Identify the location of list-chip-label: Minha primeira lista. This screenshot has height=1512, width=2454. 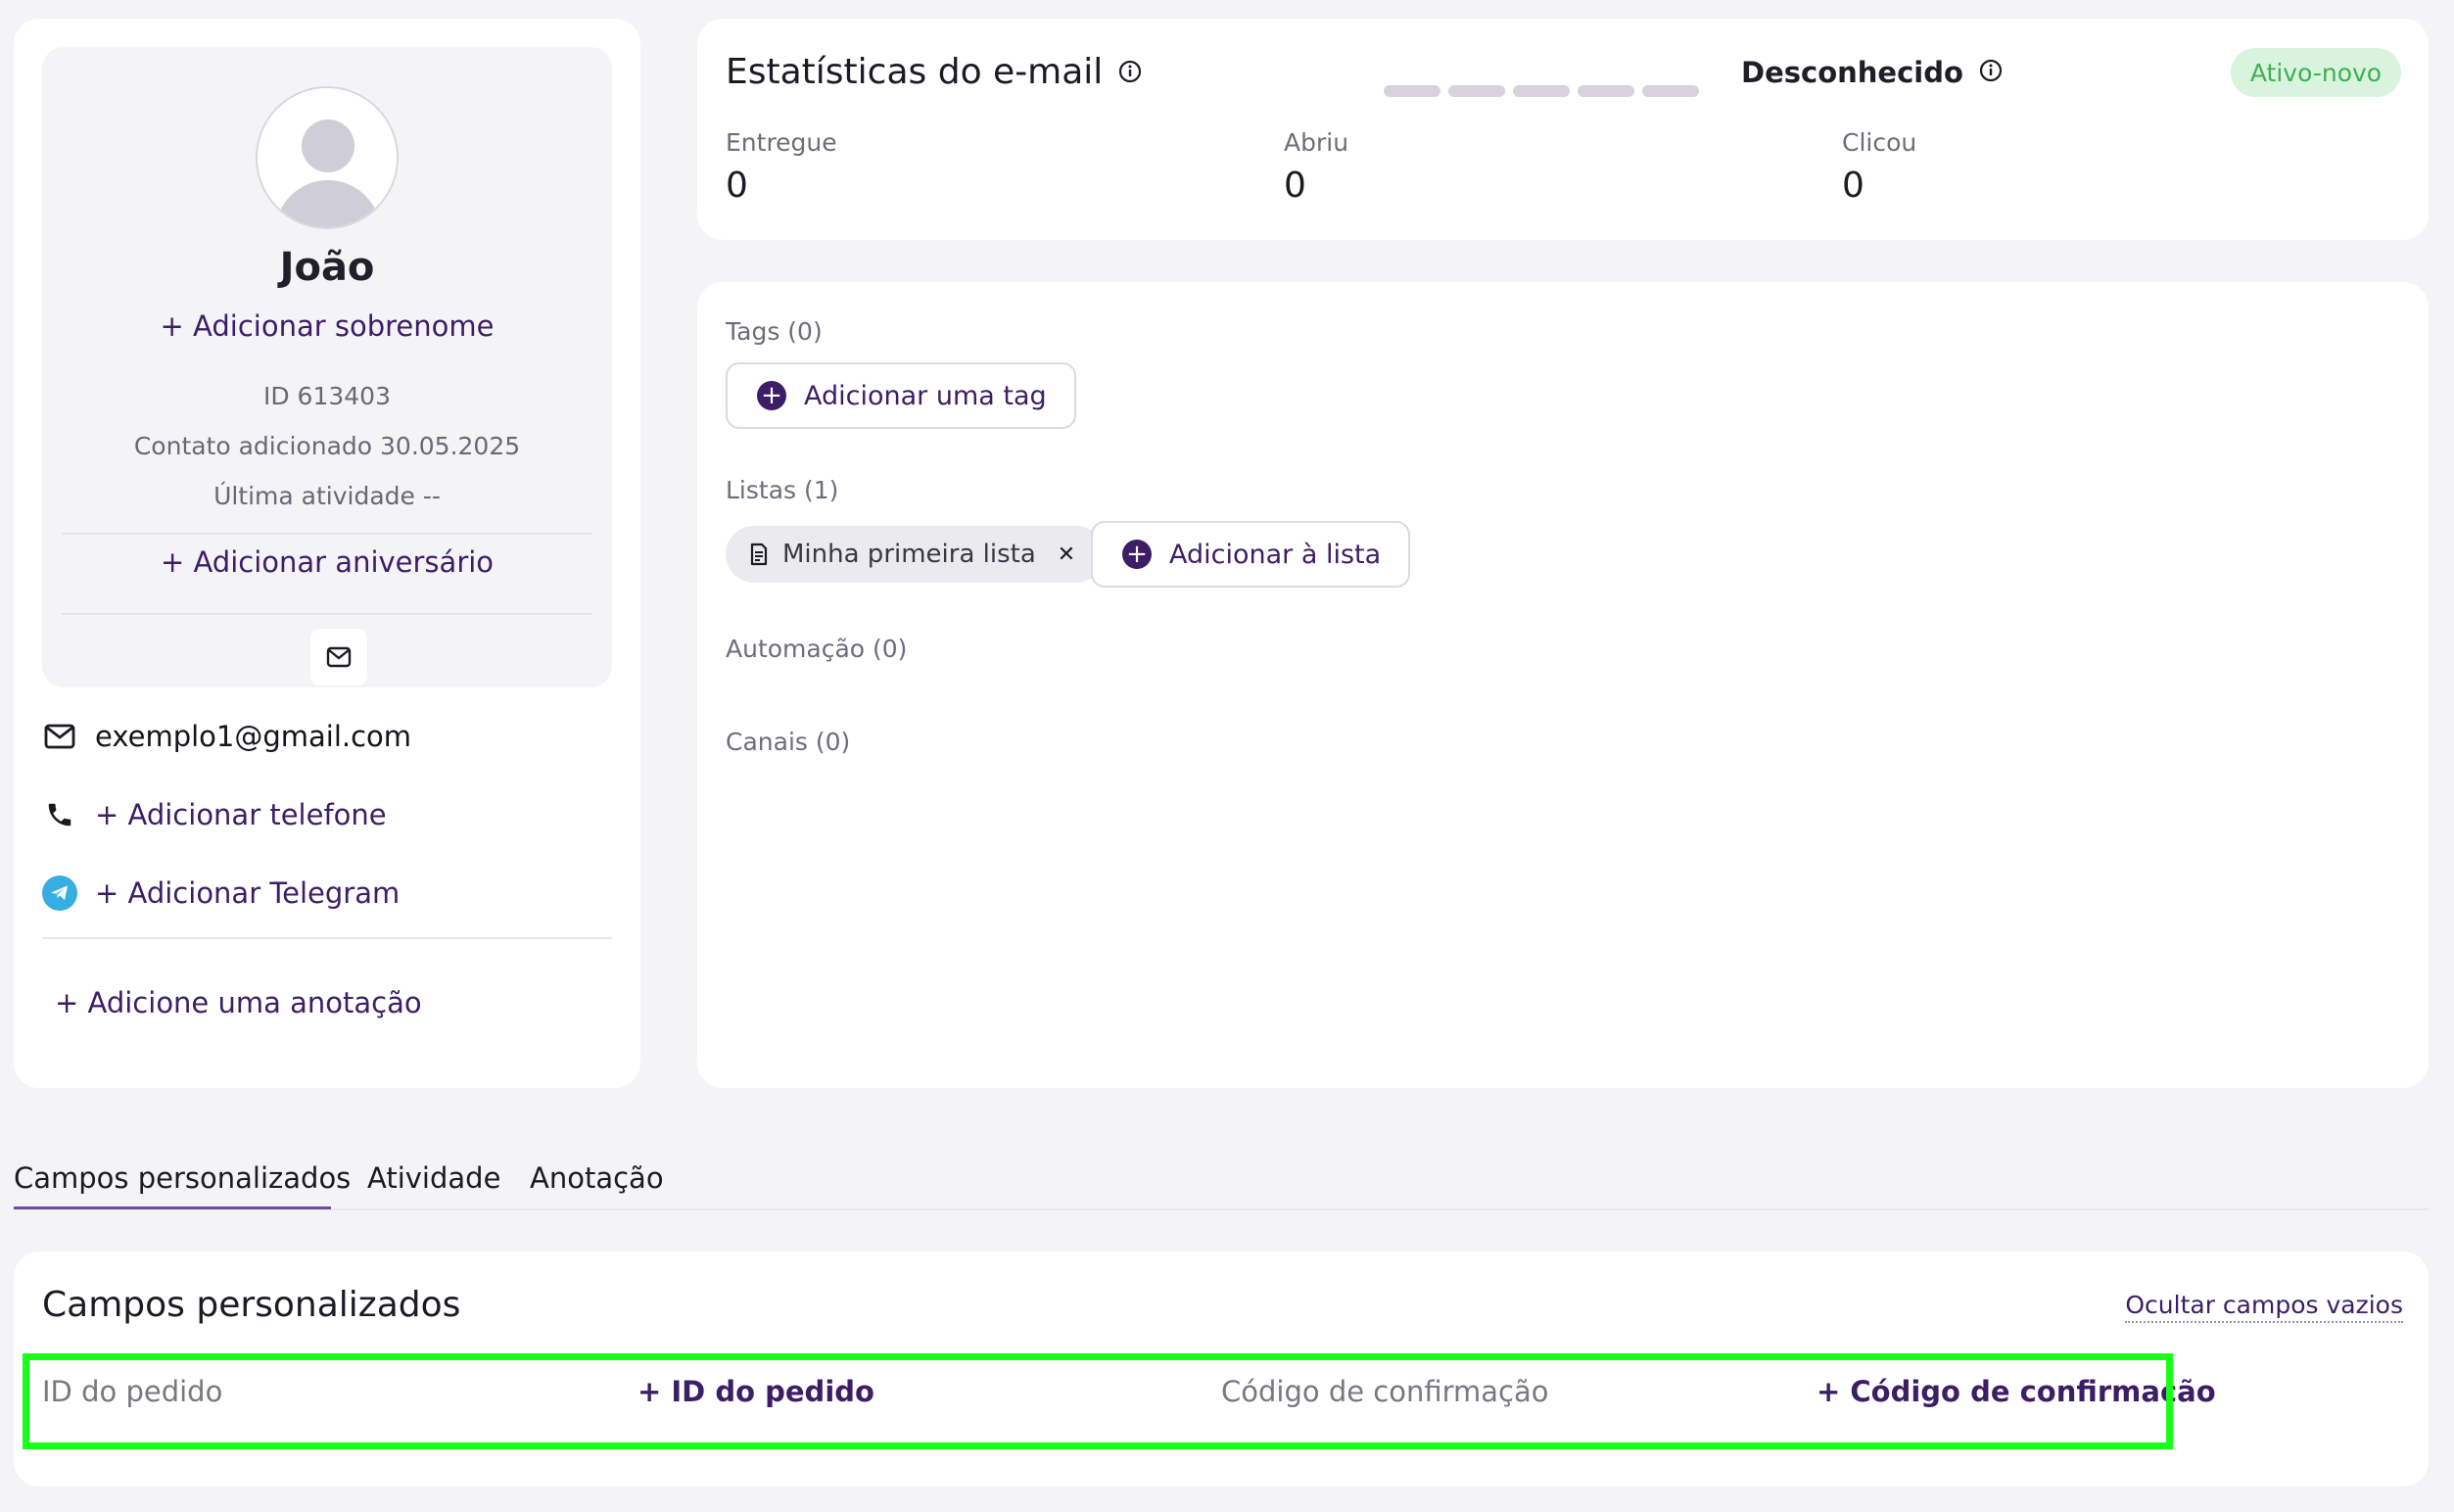
(909, 554).